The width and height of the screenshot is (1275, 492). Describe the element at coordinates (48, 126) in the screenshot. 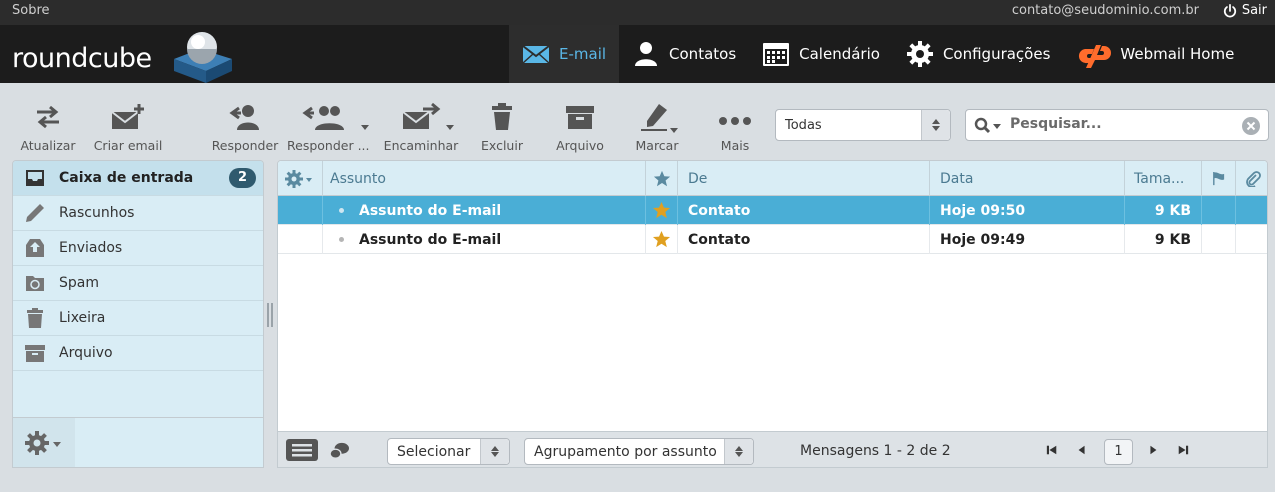

I see `refresh-button: Atualizar` at that location.